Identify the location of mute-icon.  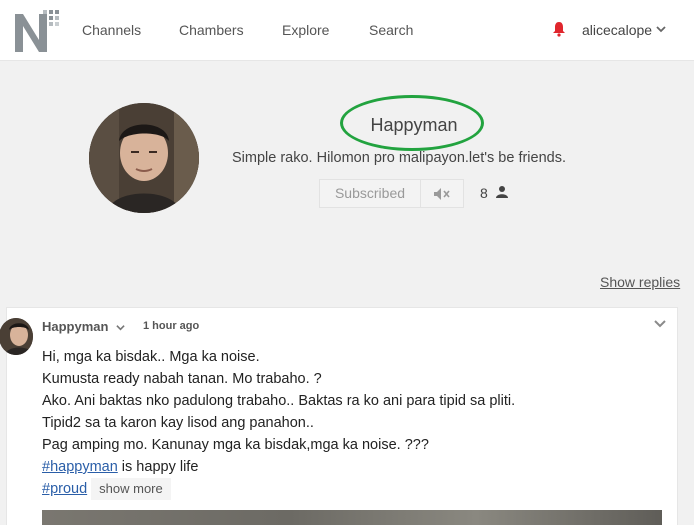
(442, 194).